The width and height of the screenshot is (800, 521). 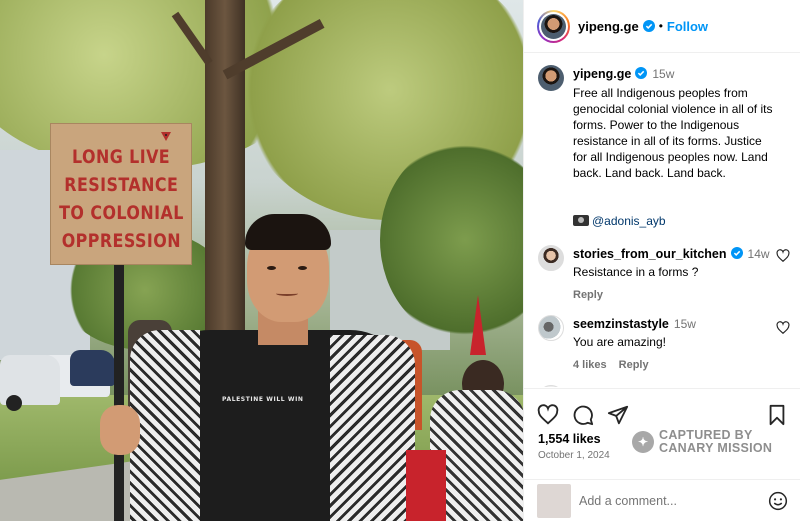 I want to click on camera-icon, so click(x=581, y=220).